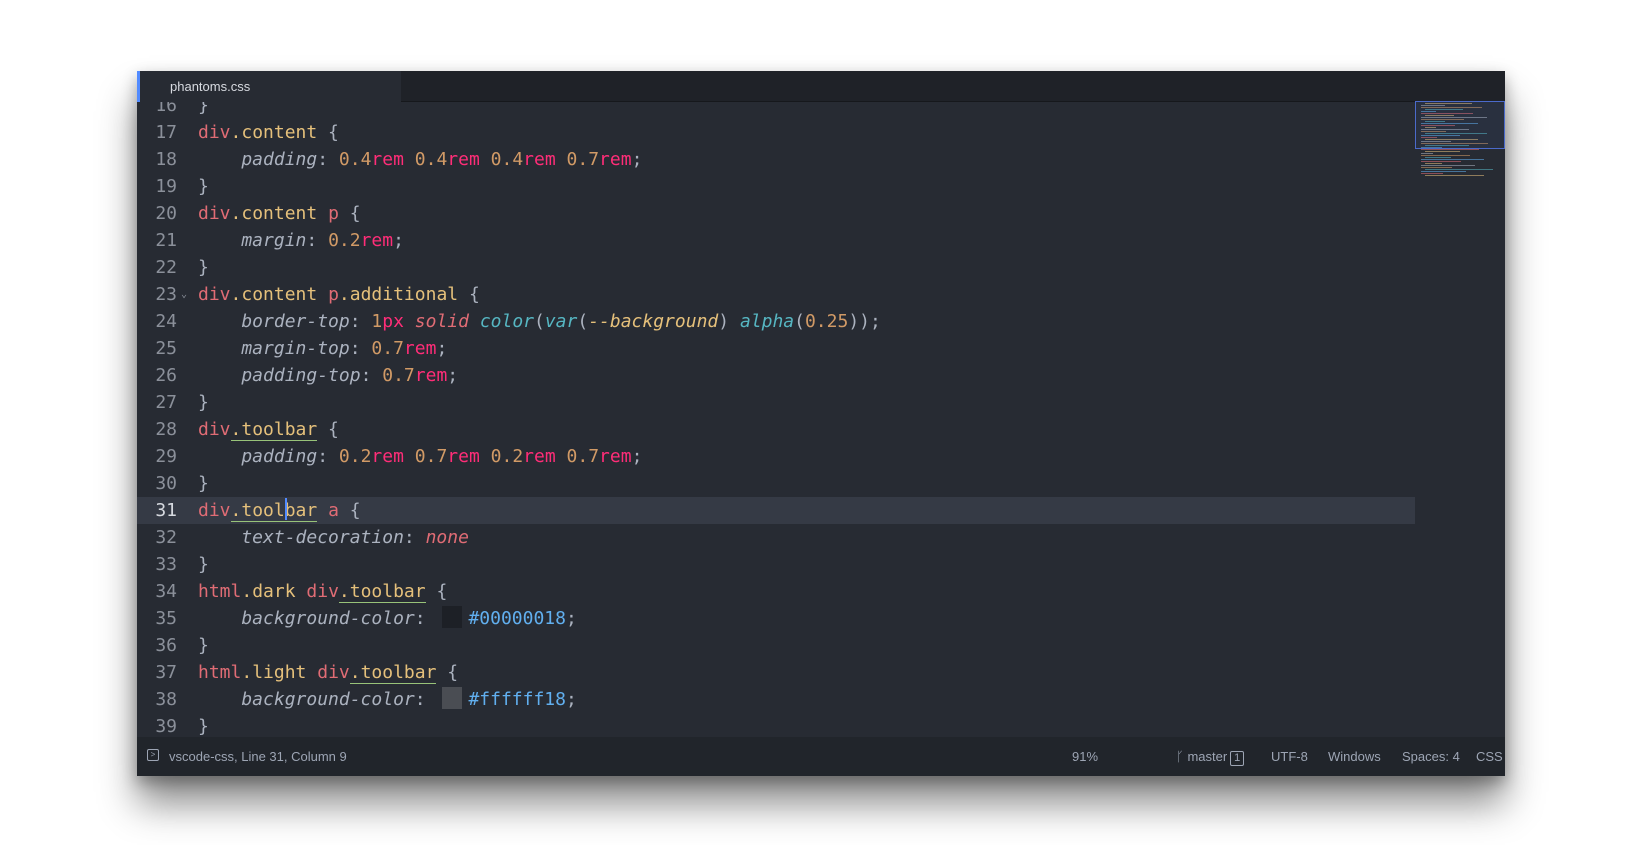 The image size is (1638, 845). What do you see at coordinates (776, 159) in the screenshot?
I see `code-line: 18 padding: 0.4rem 0.4rem 0.4rem 0.7rem;` at bounding box center [776, 159].